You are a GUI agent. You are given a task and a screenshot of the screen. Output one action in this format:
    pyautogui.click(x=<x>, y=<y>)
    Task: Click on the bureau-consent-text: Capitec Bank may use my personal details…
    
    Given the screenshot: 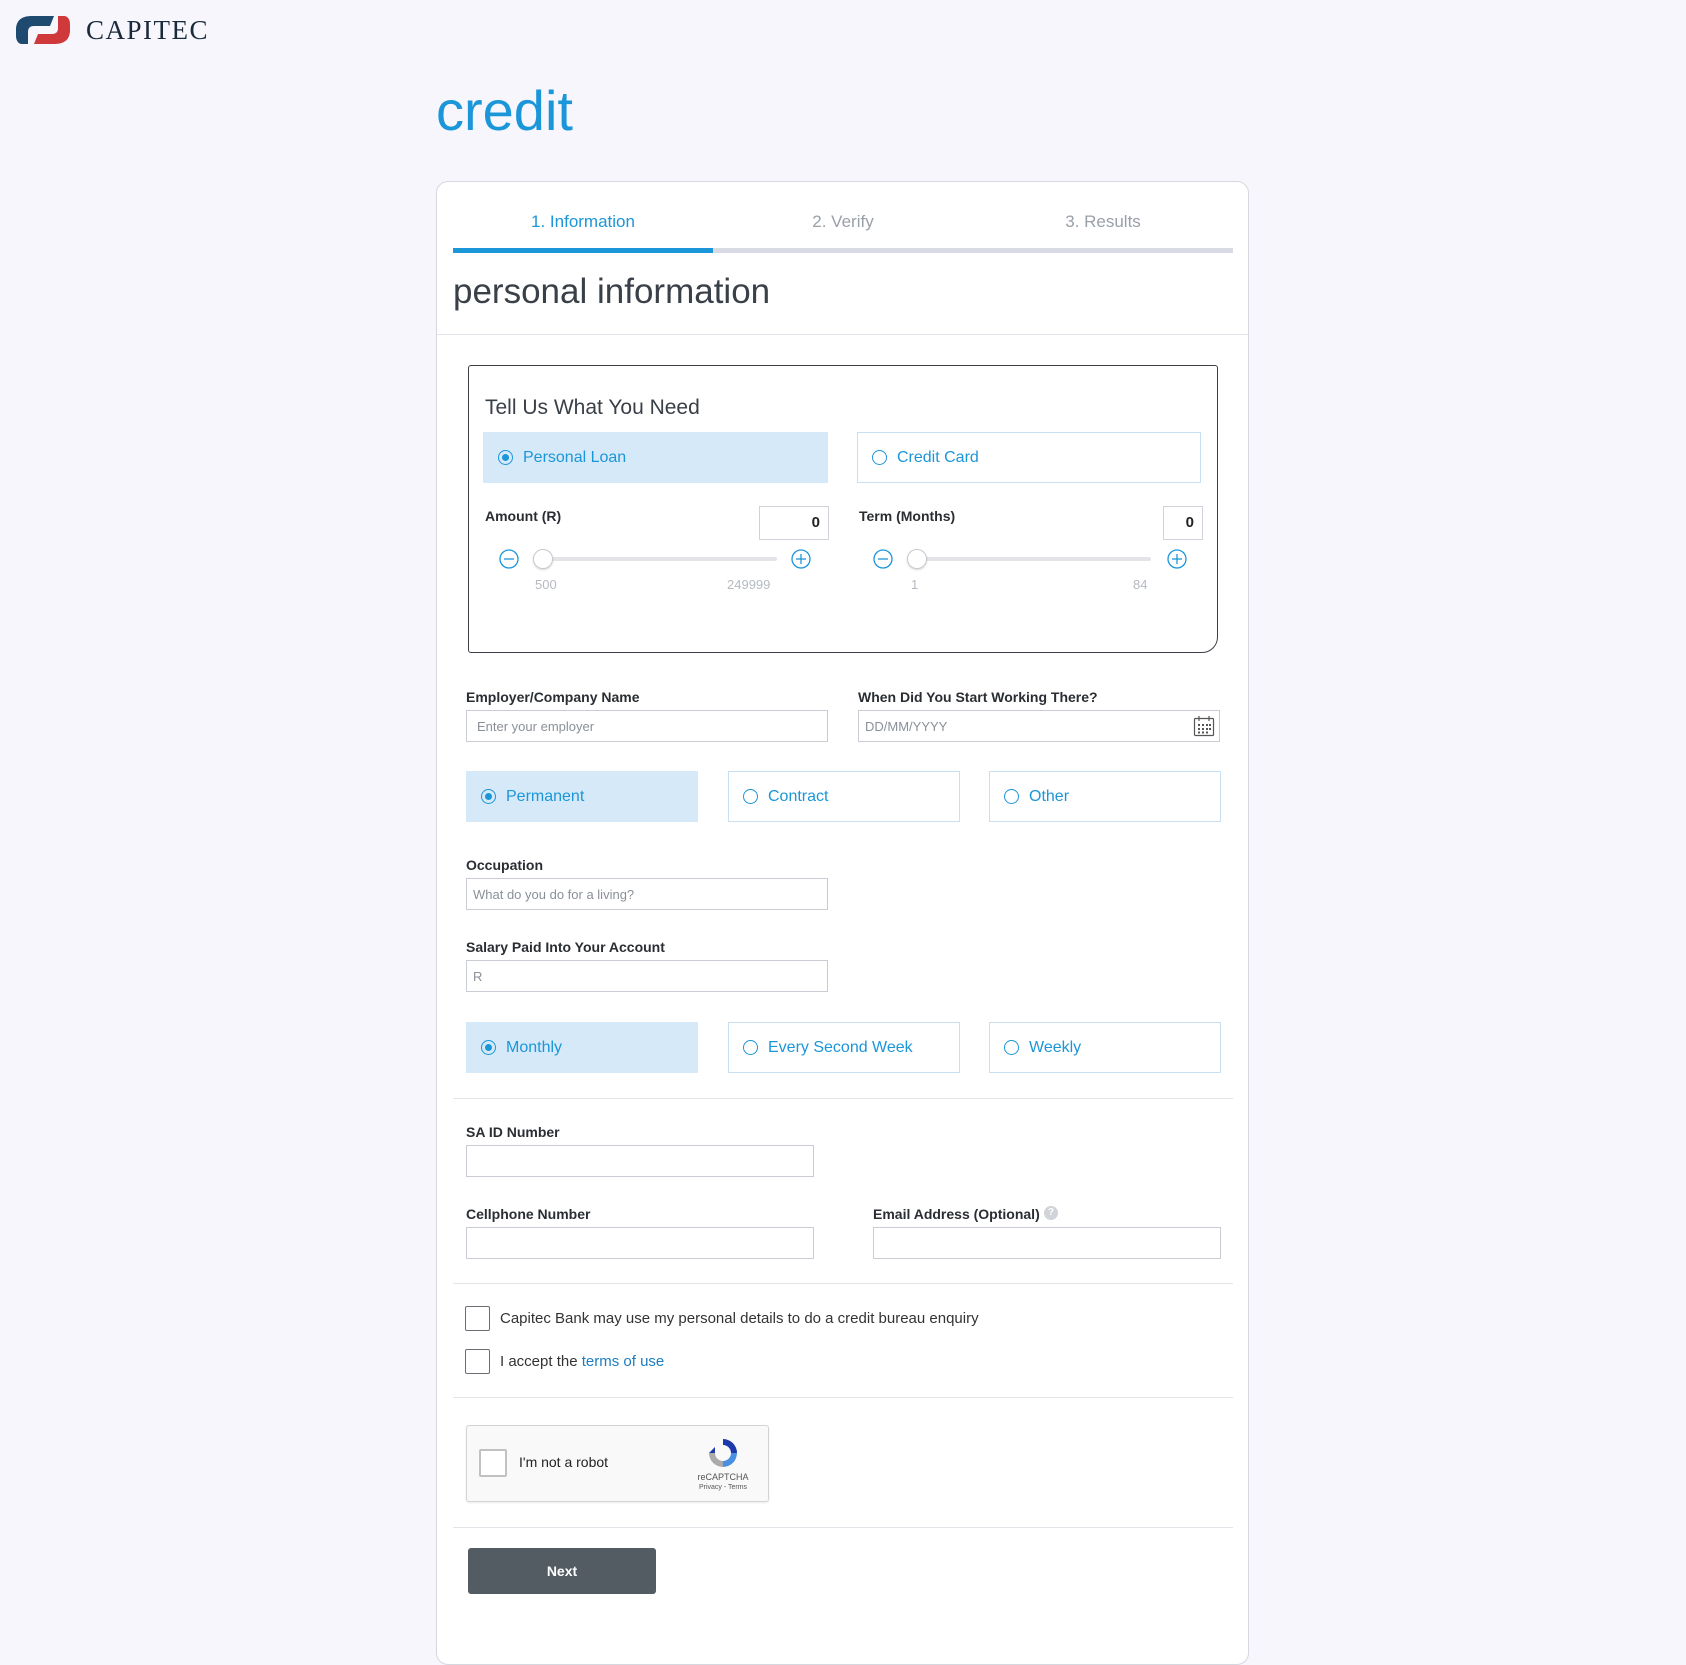 What is the action you would take?
    pyautogui.click(x=739, y=1318)
    